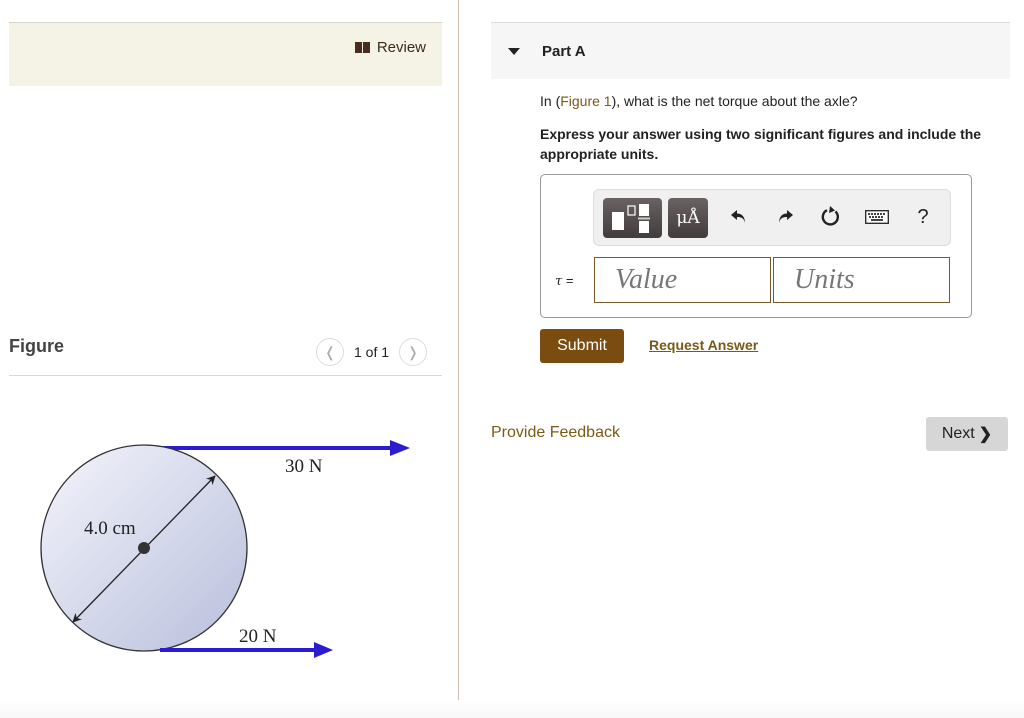 This screenshot has height=718, width=1024. Describe the element at coordinates (555, 433) in the screenshot. I see `provide-feedback-link: Provide Feedback` at that location.